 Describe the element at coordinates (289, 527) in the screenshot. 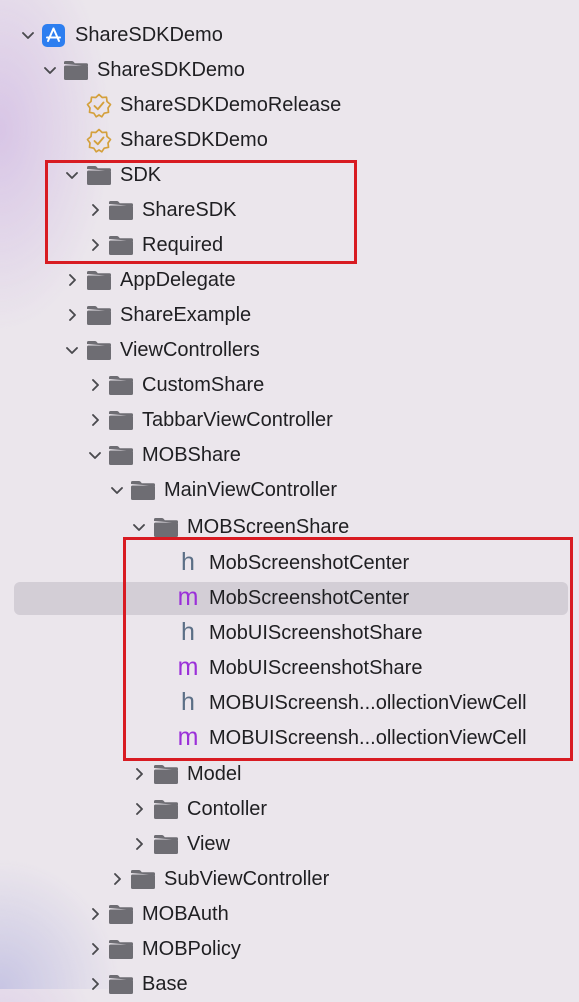

I see `tree-row-folder: MOBScreenShare` at that location.